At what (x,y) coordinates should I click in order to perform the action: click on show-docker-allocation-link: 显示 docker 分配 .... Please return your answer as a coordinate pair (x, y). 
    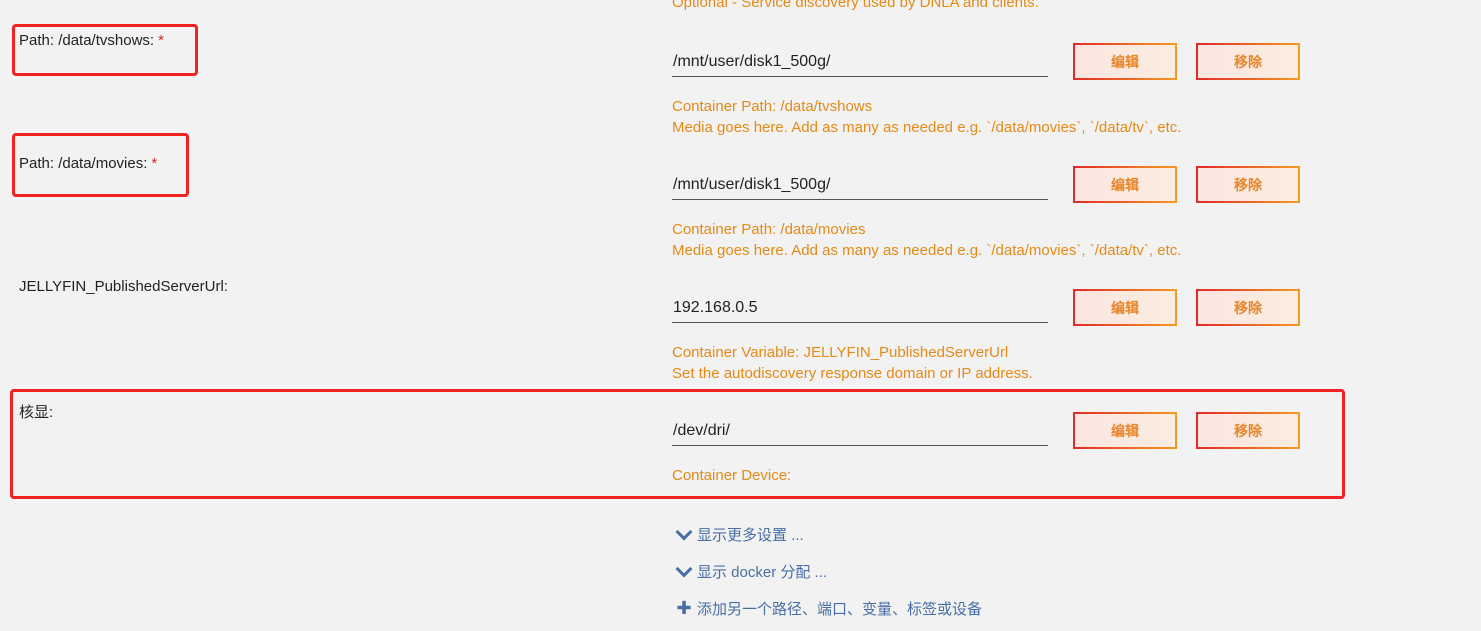
    Looking at the image, I should click on (751, 571).